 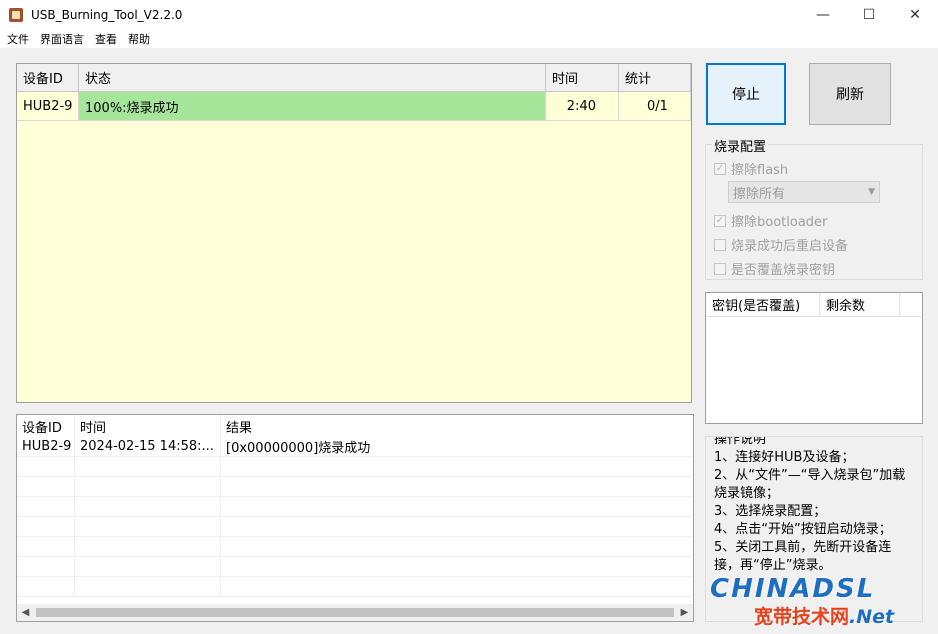 I want to click on instruction-line: 4、点击“开始”按钮启动烧录；, so click(x=803, y=529).